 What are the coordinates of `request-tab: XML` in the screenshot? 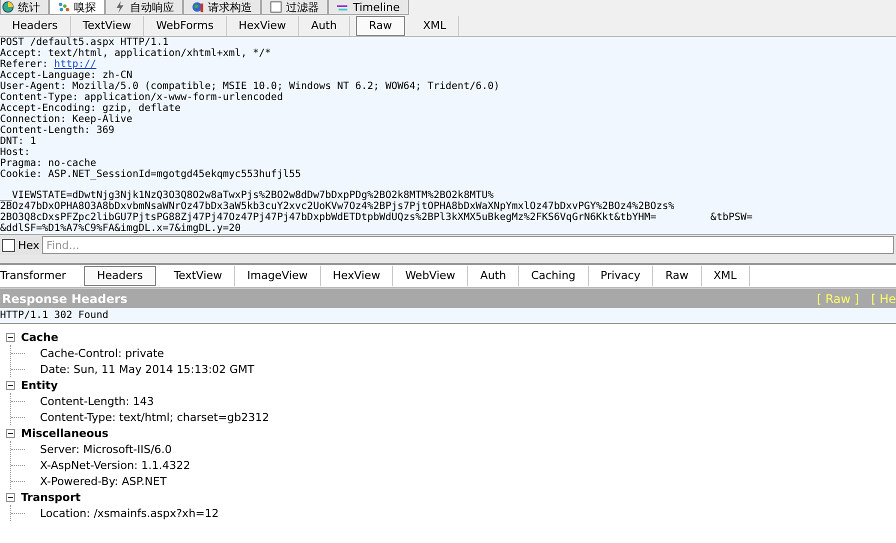 It's located at (435, 26).